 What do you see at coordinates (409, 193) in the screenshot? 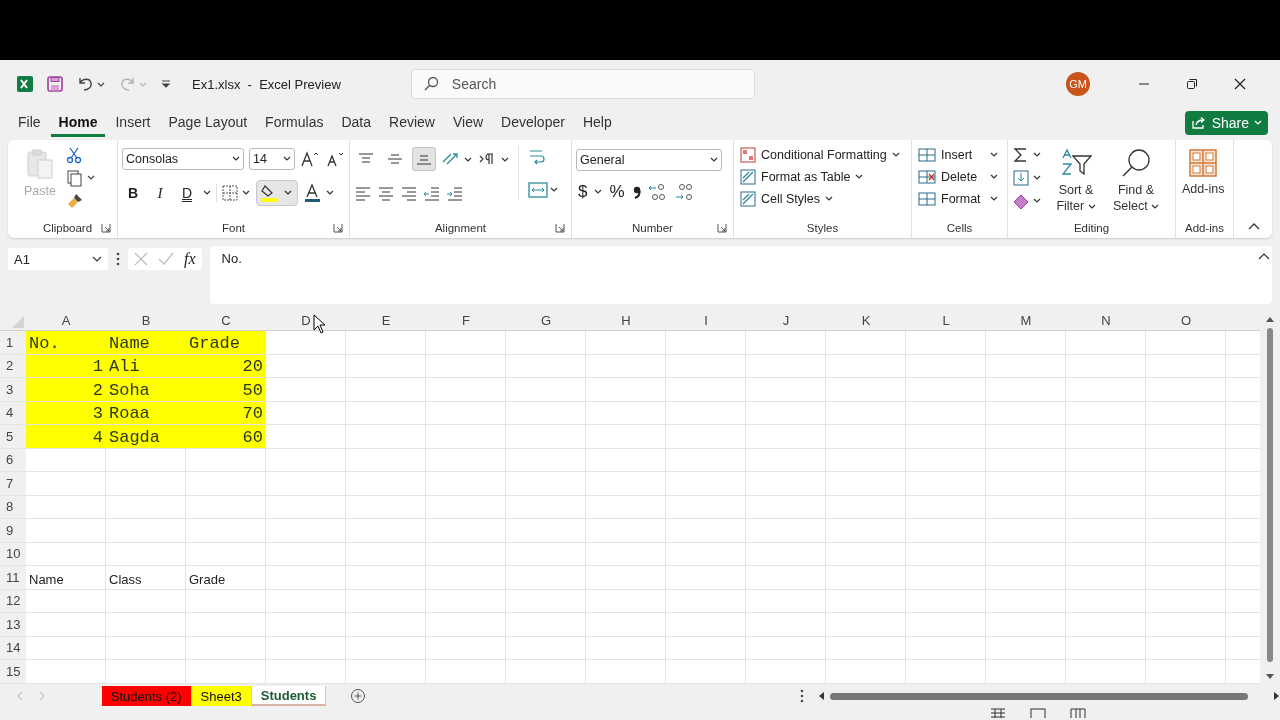
I see `align-right-icon` at bounding box center [409, 193].